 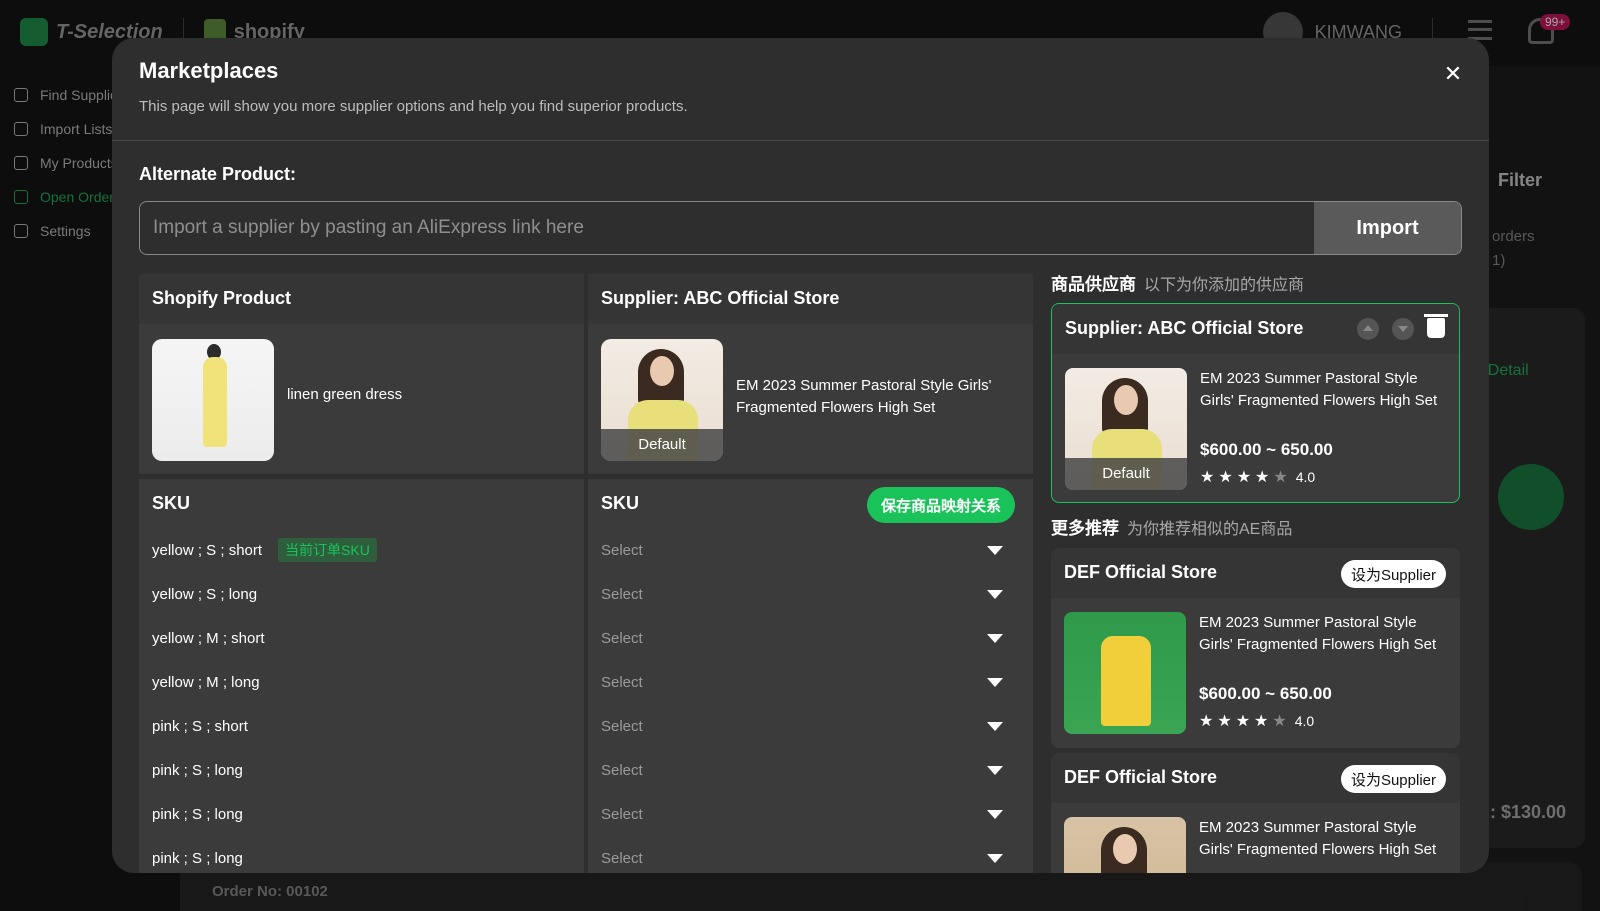 I want to click on sku-row: pink ; S ; short, so click(x=200, y=726).